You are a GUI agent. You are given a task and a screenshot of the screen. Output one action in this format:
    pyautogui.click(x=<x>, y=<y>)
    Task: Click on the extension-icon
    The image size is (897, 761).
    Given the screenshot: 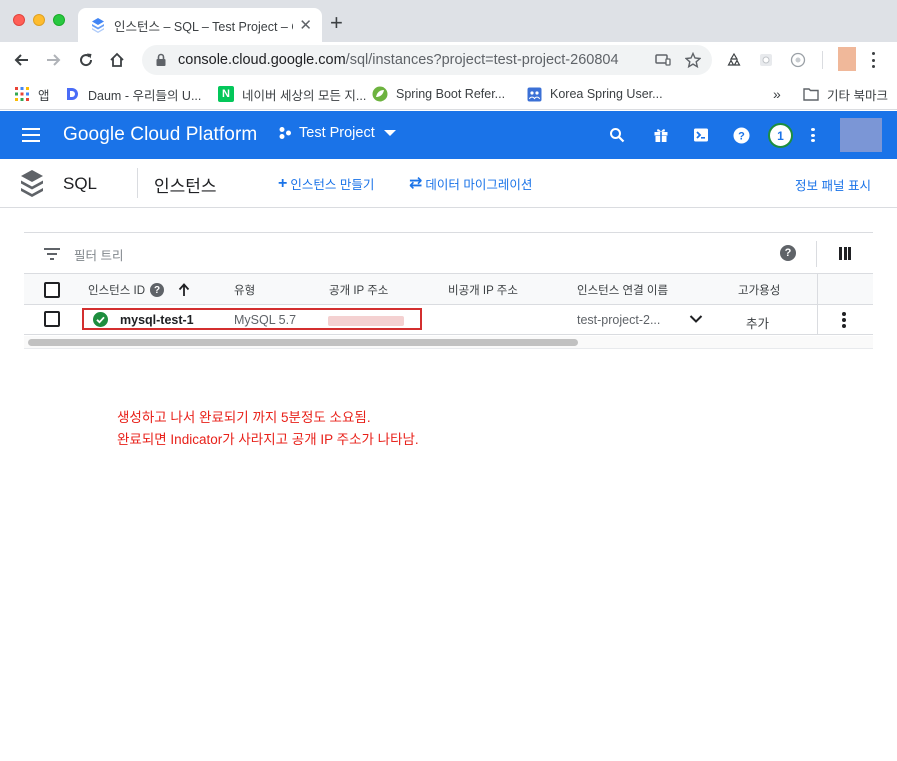 What is the action you would take?
    pyautogui.click(x=766, y=60)
    